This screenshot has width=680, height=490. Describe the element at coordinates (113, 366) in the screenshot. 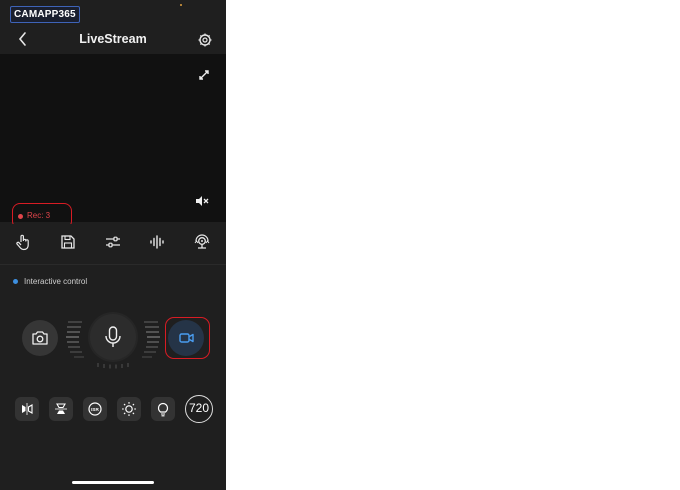

I see `level-bottom-icon` at that location.